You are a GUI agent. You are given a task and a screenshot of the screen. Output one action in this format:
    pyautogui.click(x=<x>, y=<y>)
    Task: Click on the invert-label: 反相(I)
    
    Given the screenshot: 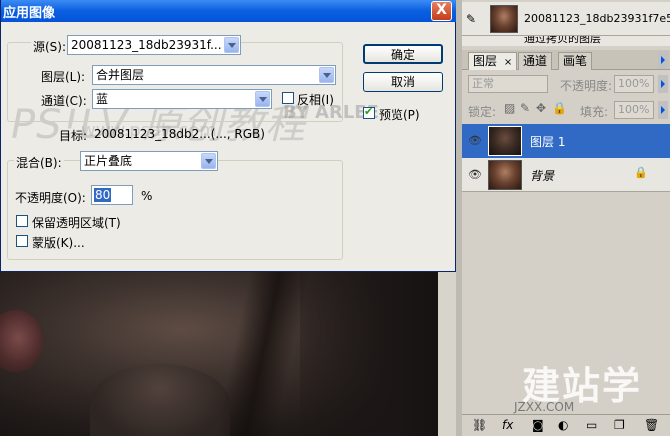 What is the action you would take?
    pyautogui.click(x=315, y=100)
    